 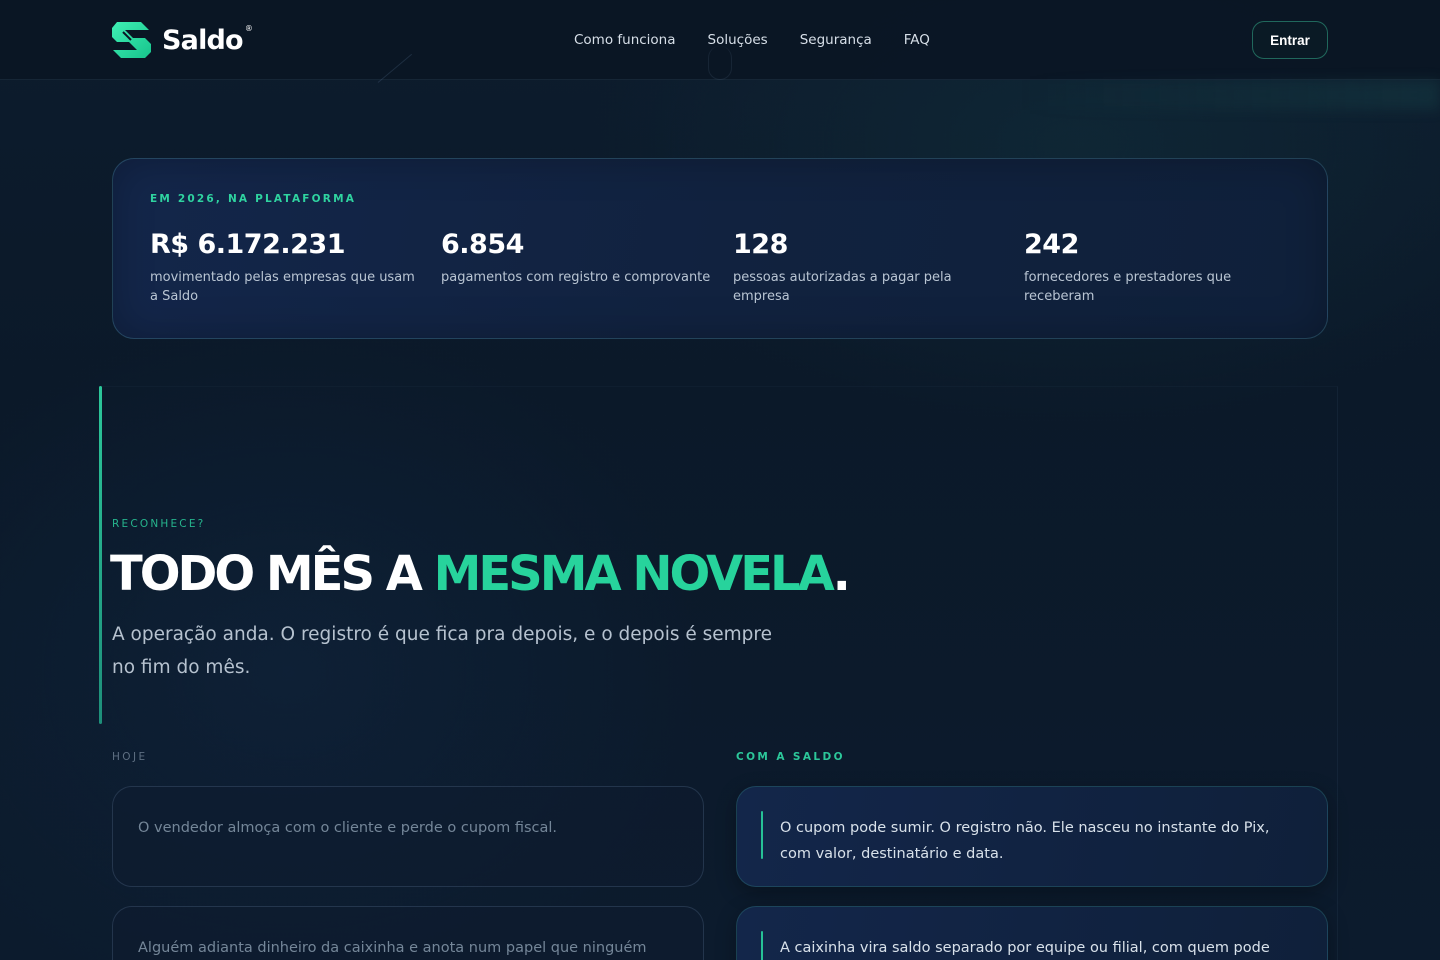 I want to click on saldo-column-label: COM A SALDO, so click(x=790, y=757).